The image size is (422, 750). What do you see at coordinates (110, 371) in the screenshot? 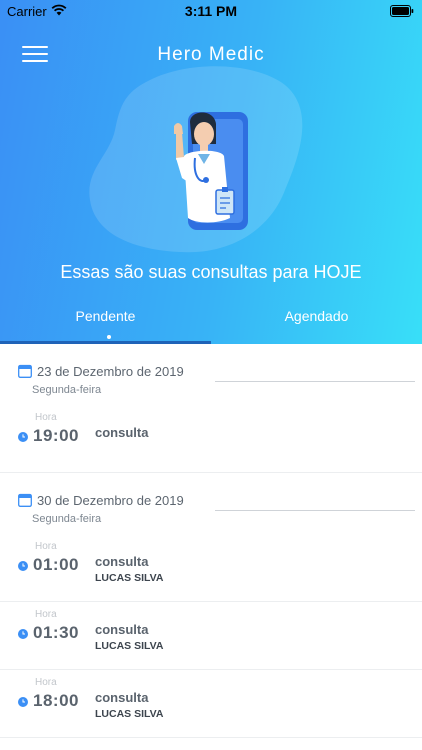
I see `date-label: 23 de Dezembro de 2019` at bounding box center [110, 371].